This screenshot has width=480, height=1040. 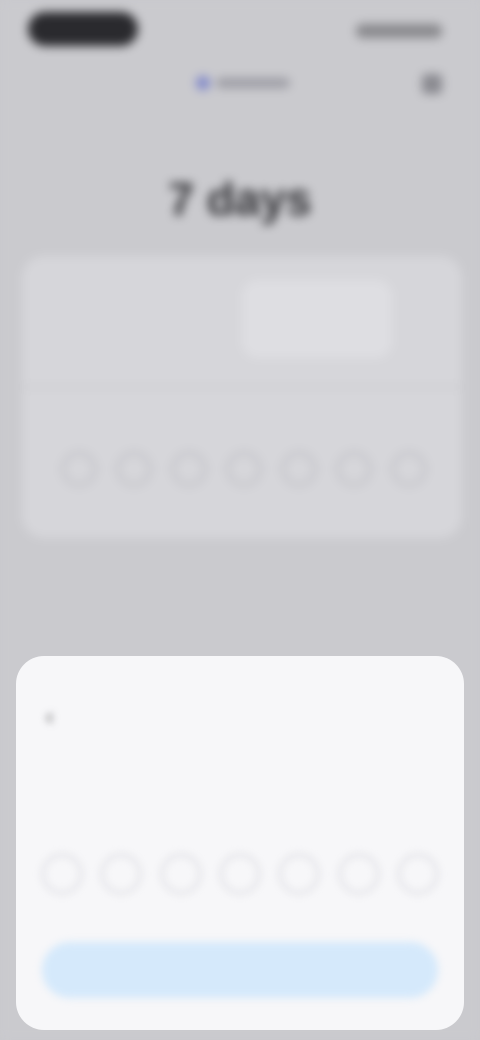 I want to click on page-title: 7 days, so click(x=240, y=199).